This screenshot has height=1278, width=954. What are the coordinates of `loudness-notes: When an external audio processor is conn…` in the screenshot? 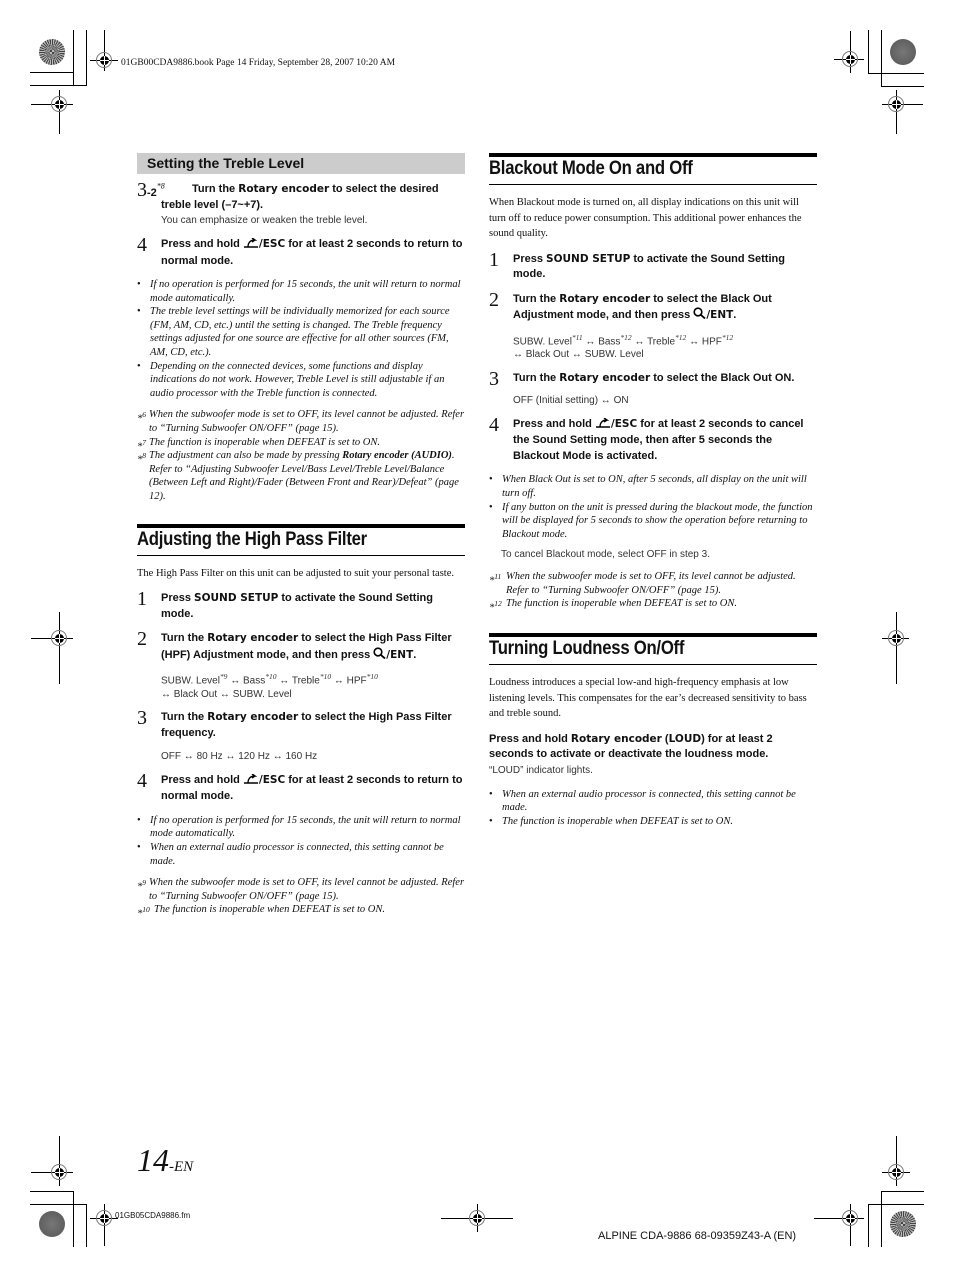 It's located at (653, 808).